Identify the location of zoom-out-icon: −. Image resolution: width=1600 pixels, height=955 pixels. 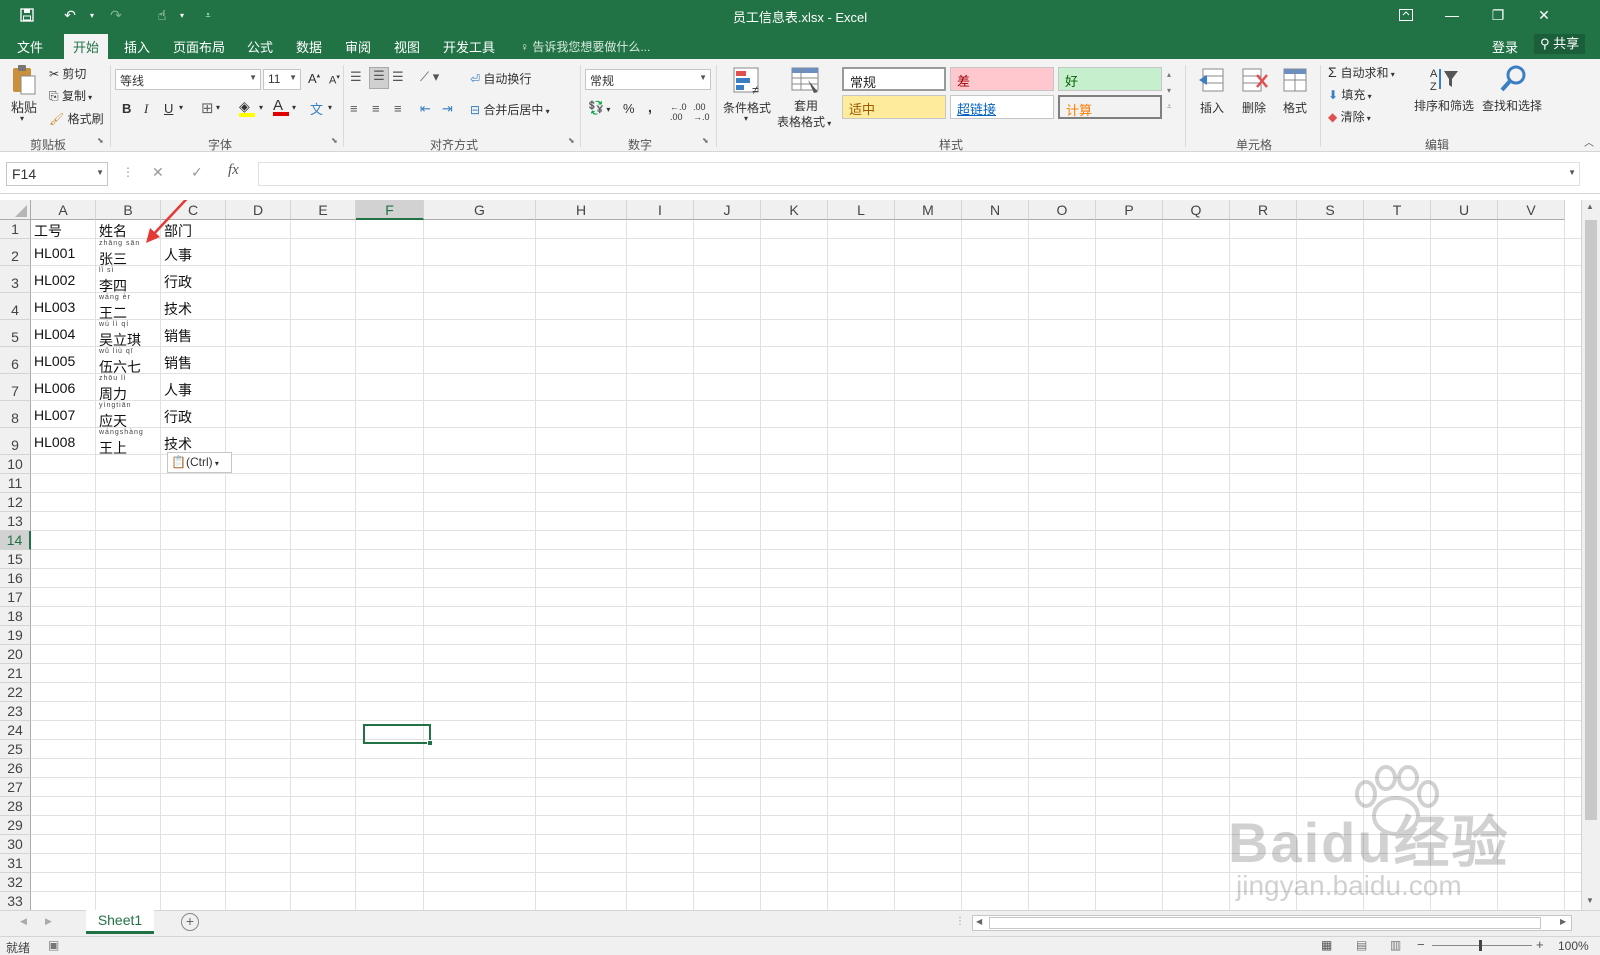
(1421, 944).